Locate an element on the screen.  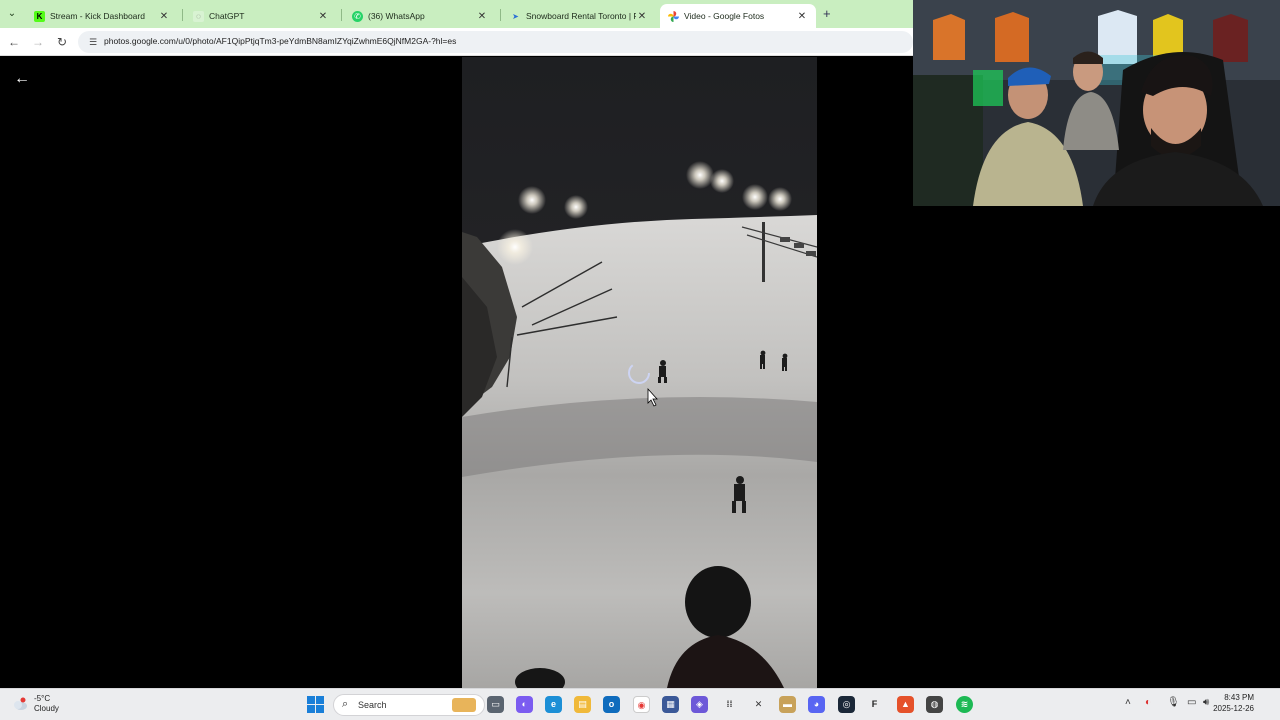
arrow-left-icon: ← is located at coordinates (22, 79).